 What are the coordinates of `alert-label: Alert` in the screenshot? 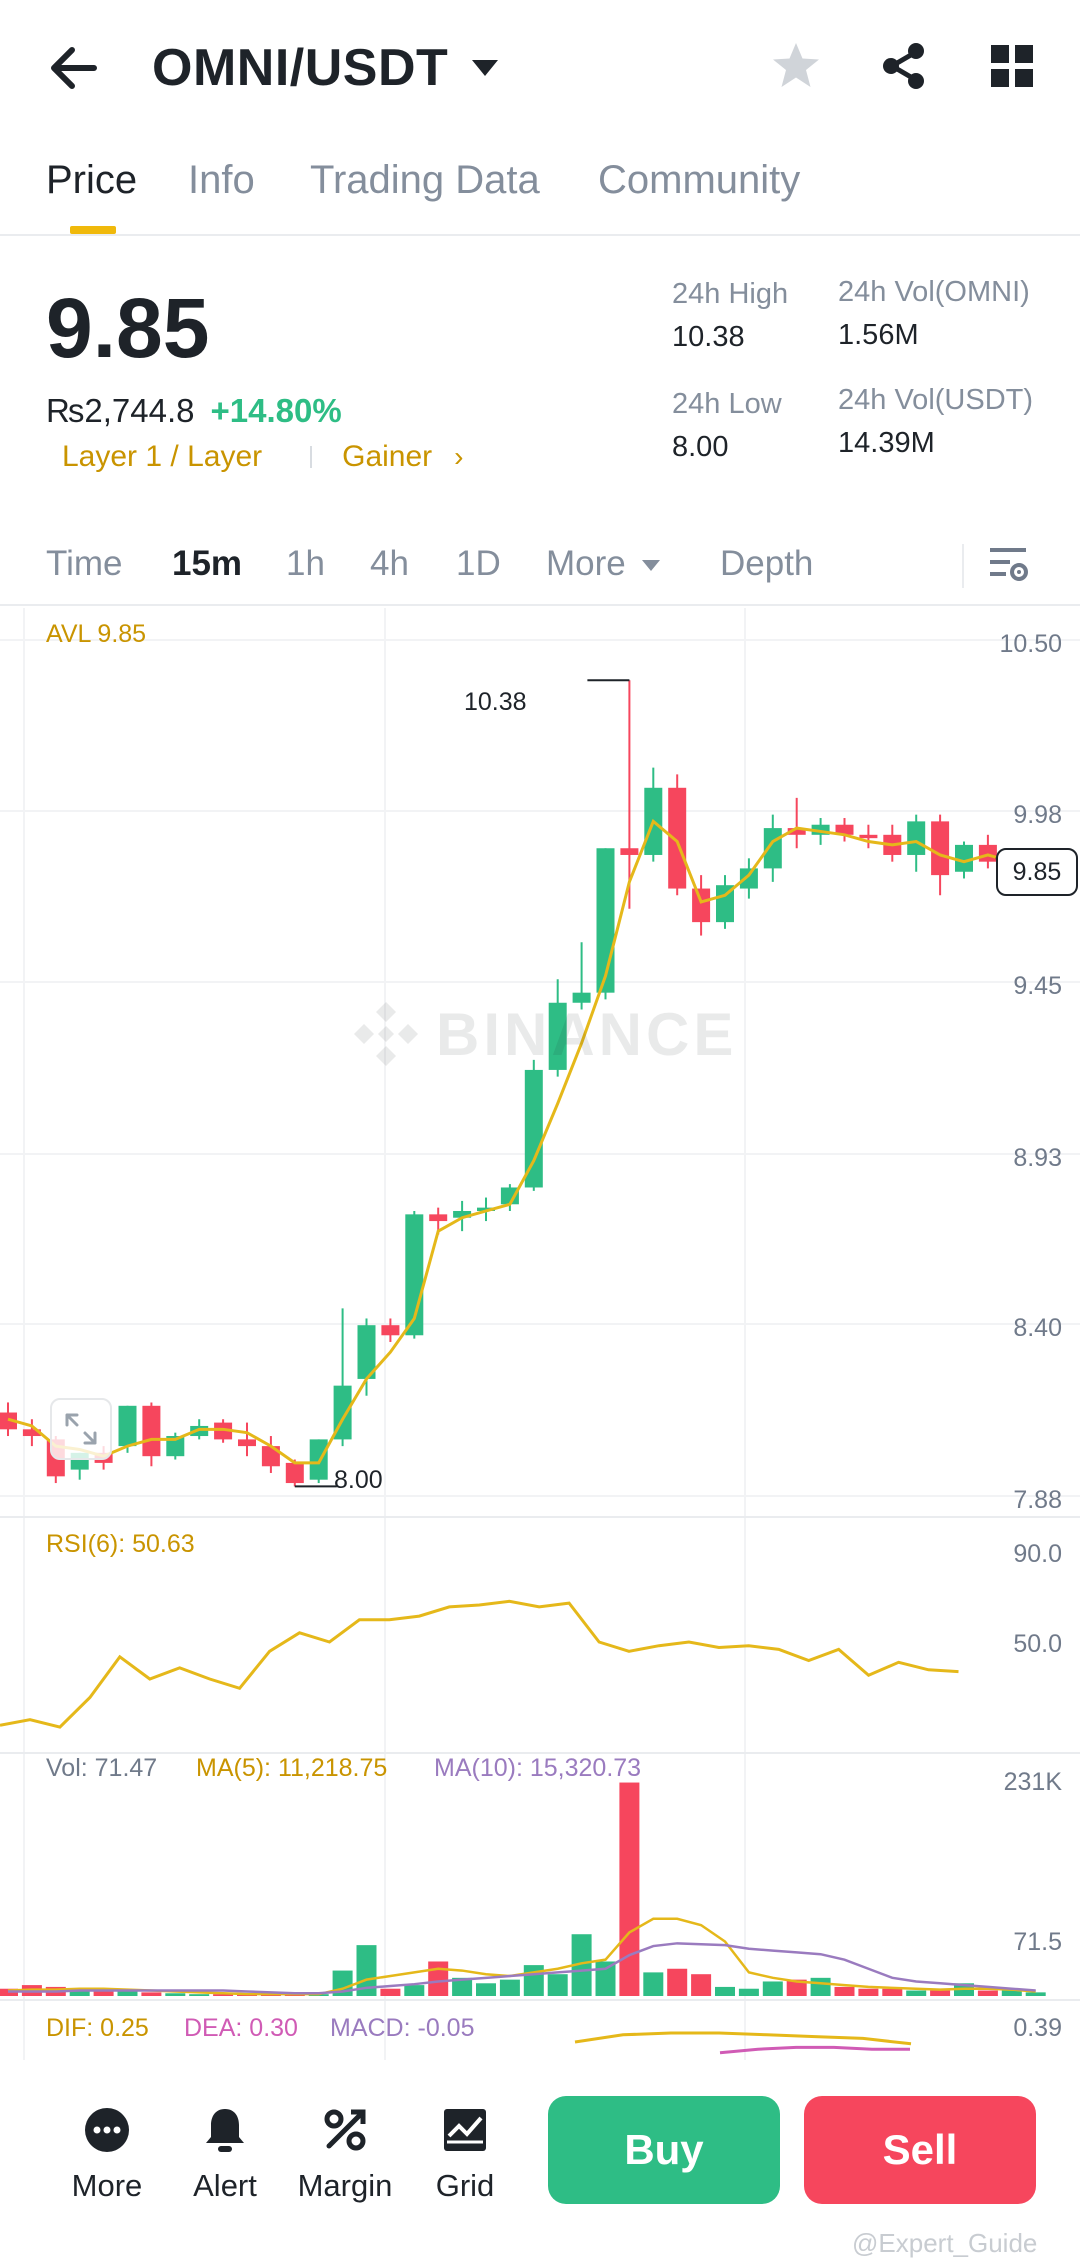 It's located at (225, 2185).